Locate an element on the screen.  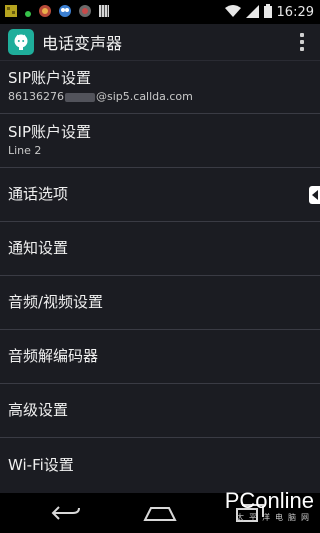
sip-domain: @sip5.callda.com is located at coordinates (144, 96).